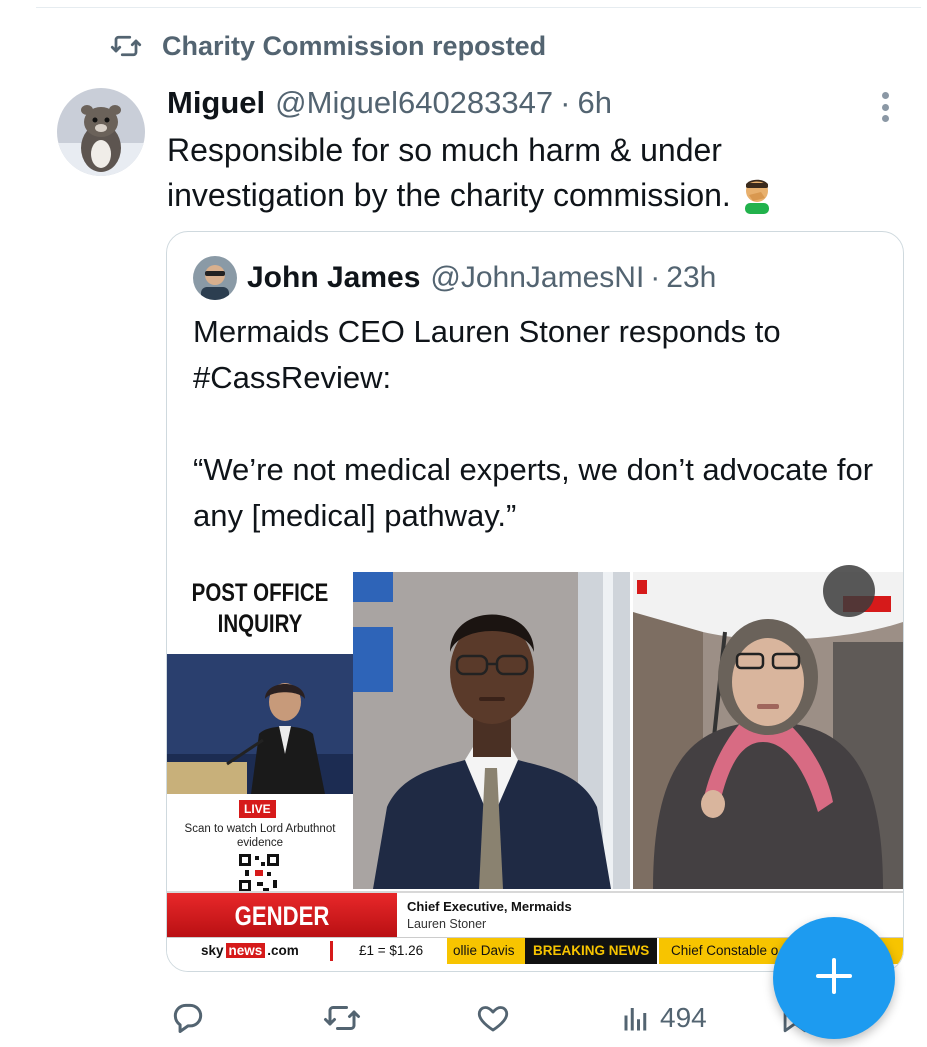  I want to click on lower-third-role: Chief Executive, Mermaids, so click(489, 906).